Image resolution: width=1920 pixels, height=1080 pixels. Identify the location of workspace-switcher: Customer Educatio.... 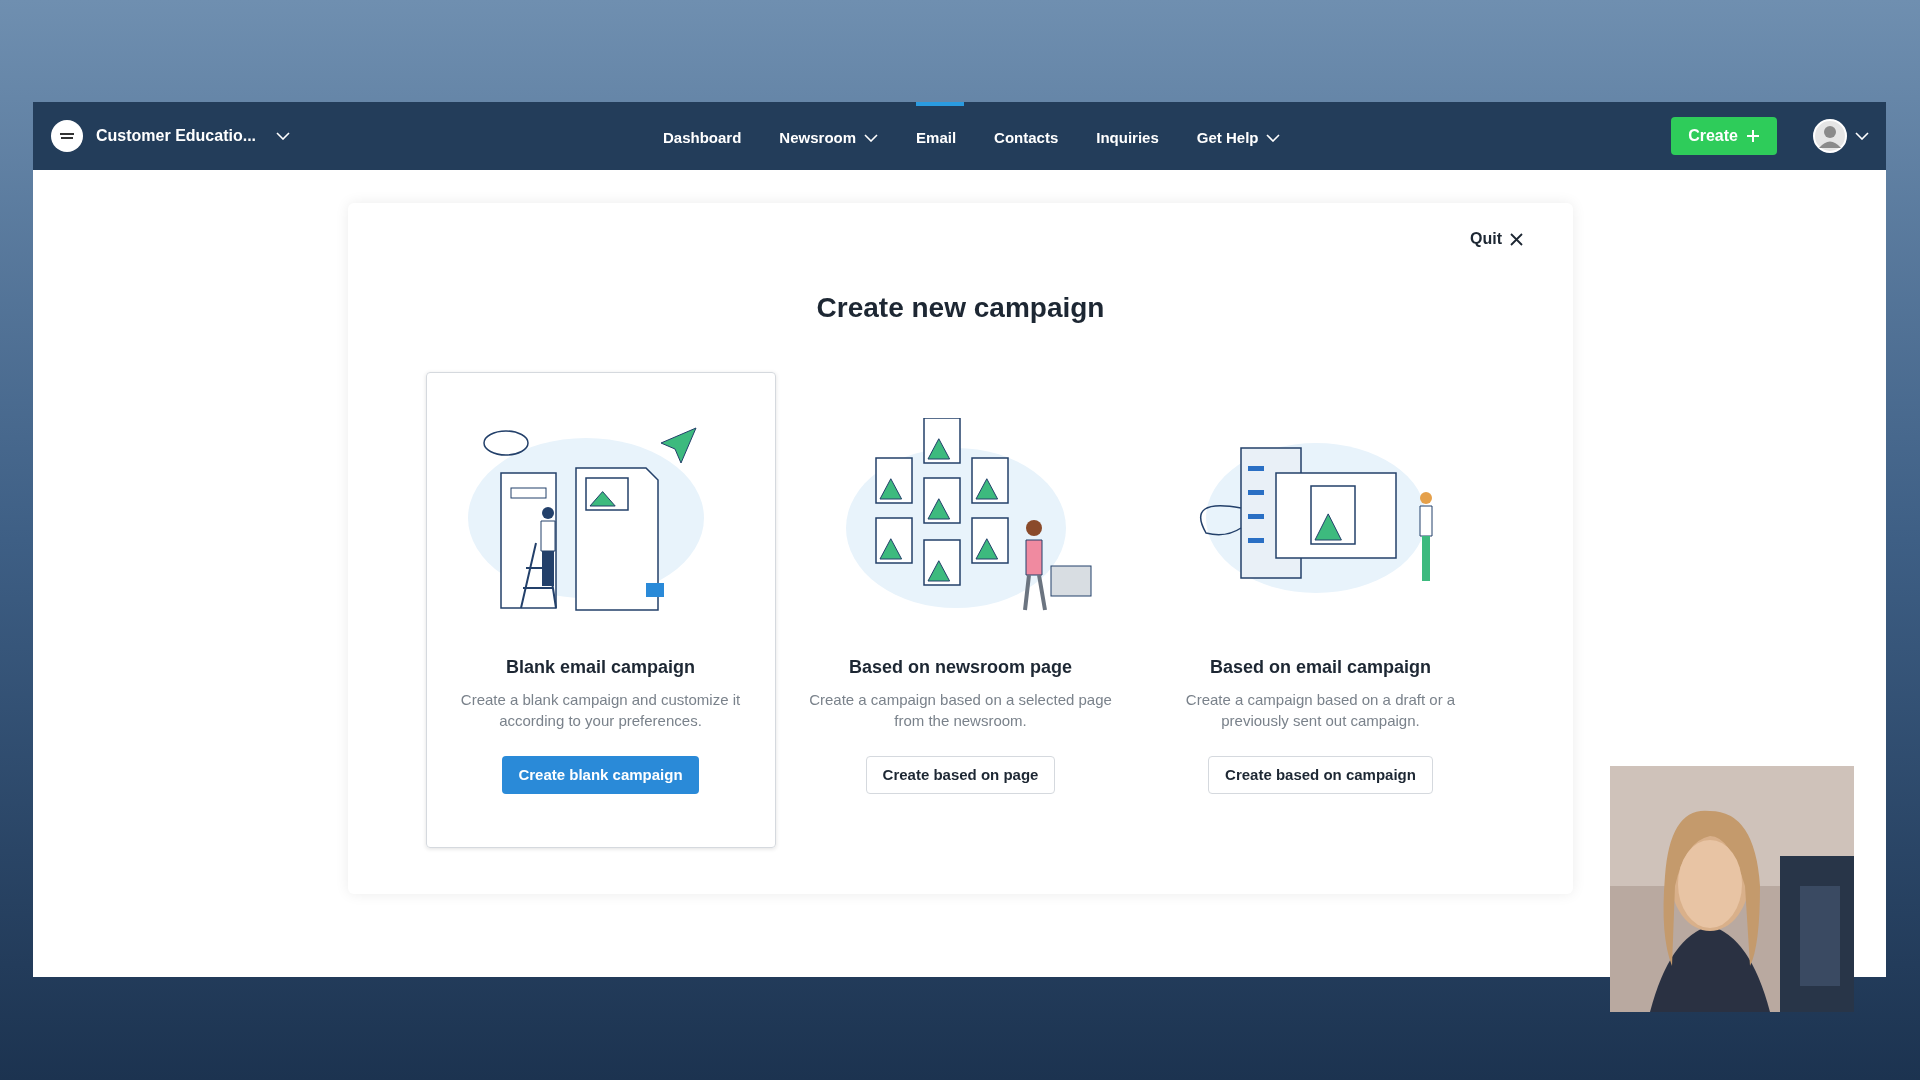
(170, 136).